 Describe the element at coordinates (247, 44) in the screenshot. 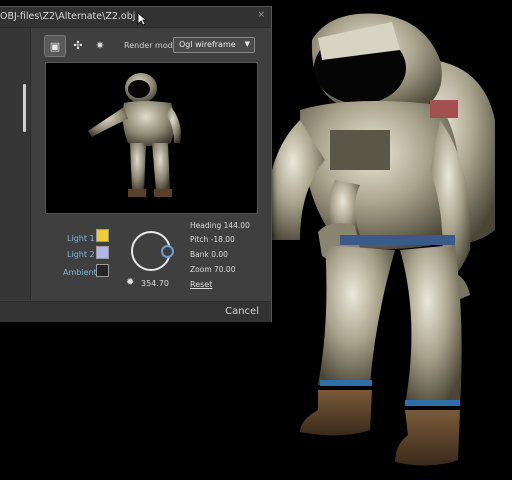

I see `chevron-down-icon: ▼` at that location.